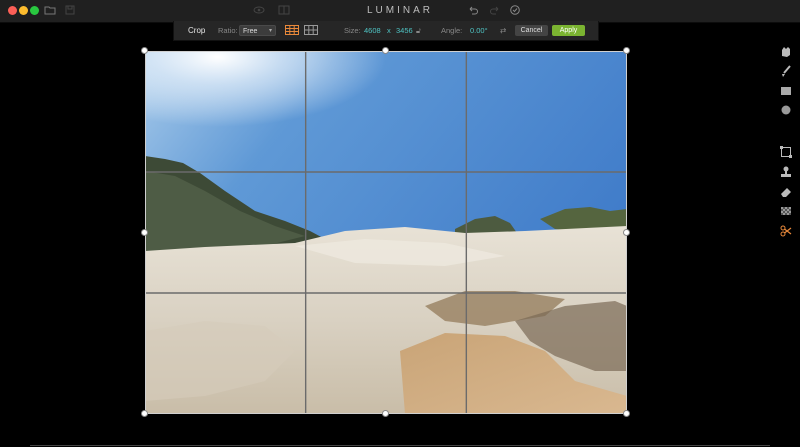  What do you see at coordinates (404, 30) in the screenshot?
I see `size-height-field: 3456` at bounding box center [404, 30].